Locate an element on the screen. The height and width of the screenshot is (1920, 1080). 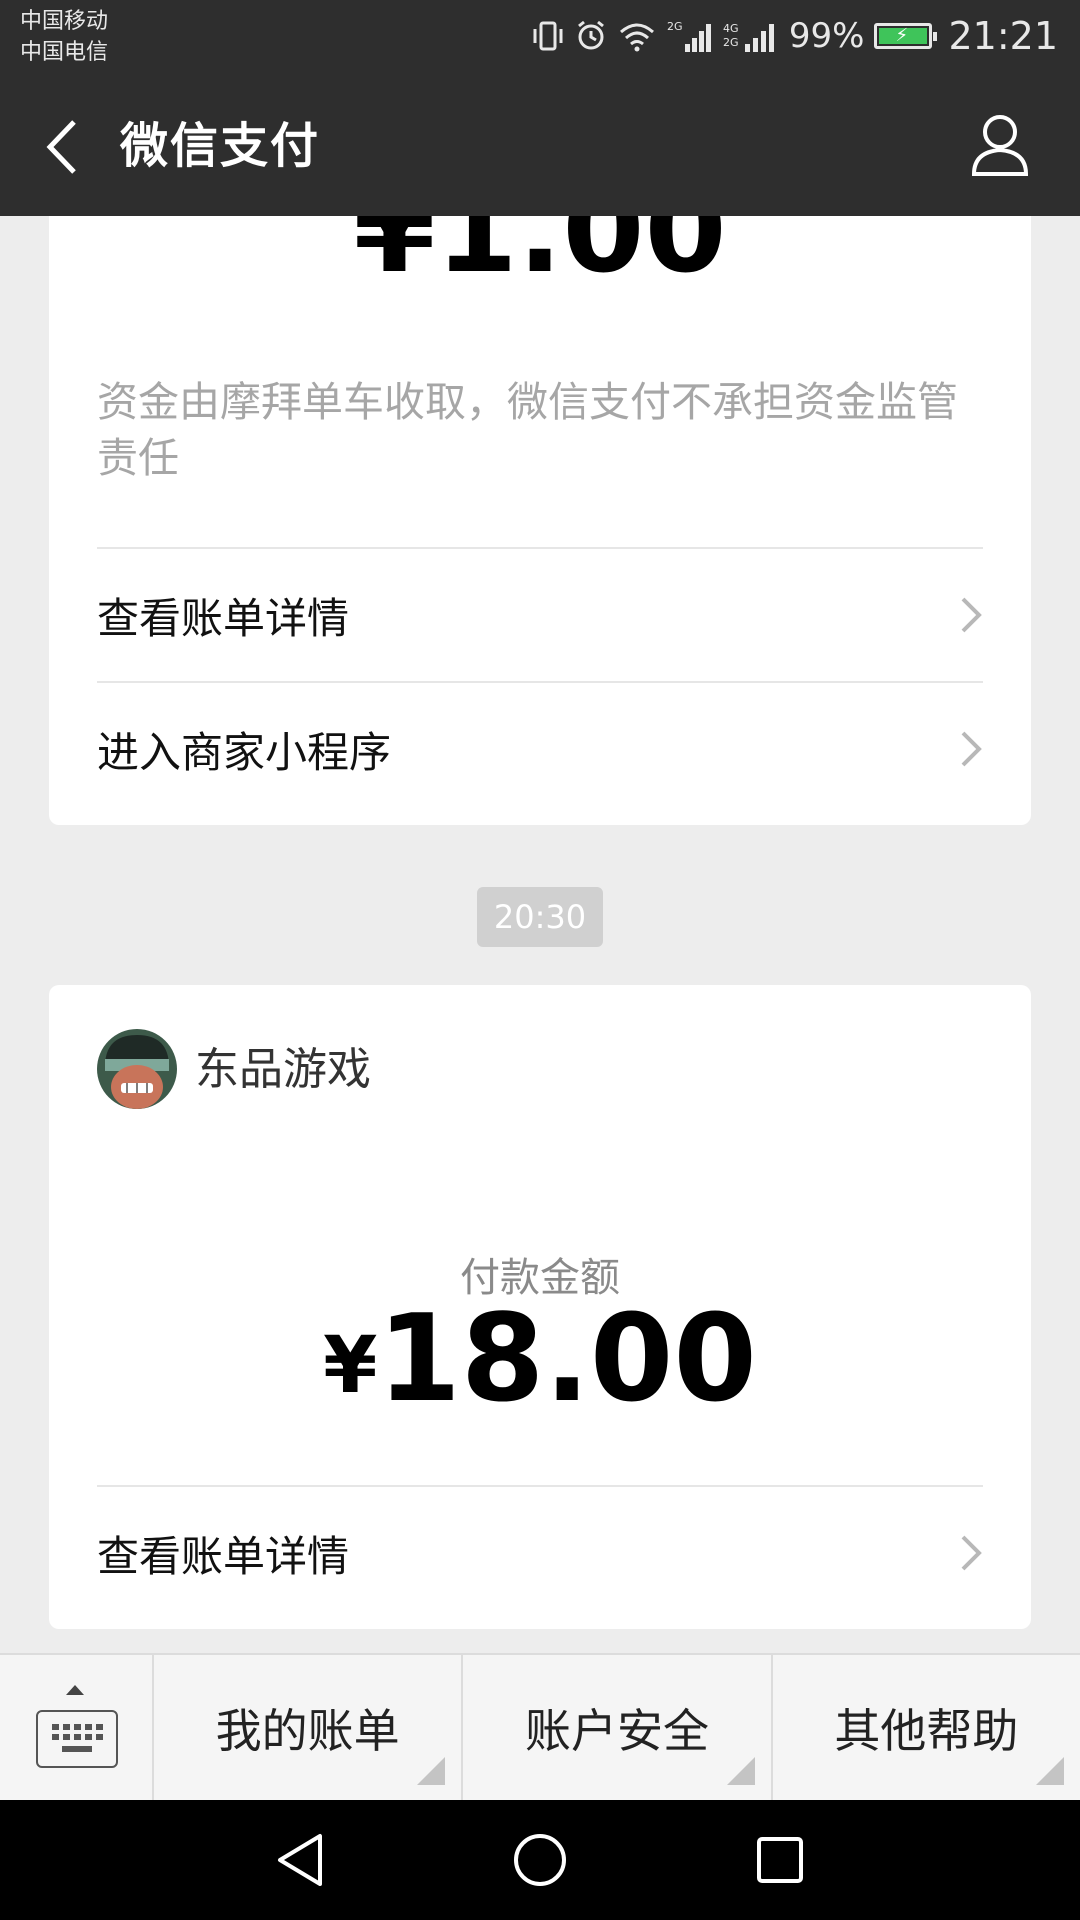
svg-text: 4G is located at coordinates (731, 28).